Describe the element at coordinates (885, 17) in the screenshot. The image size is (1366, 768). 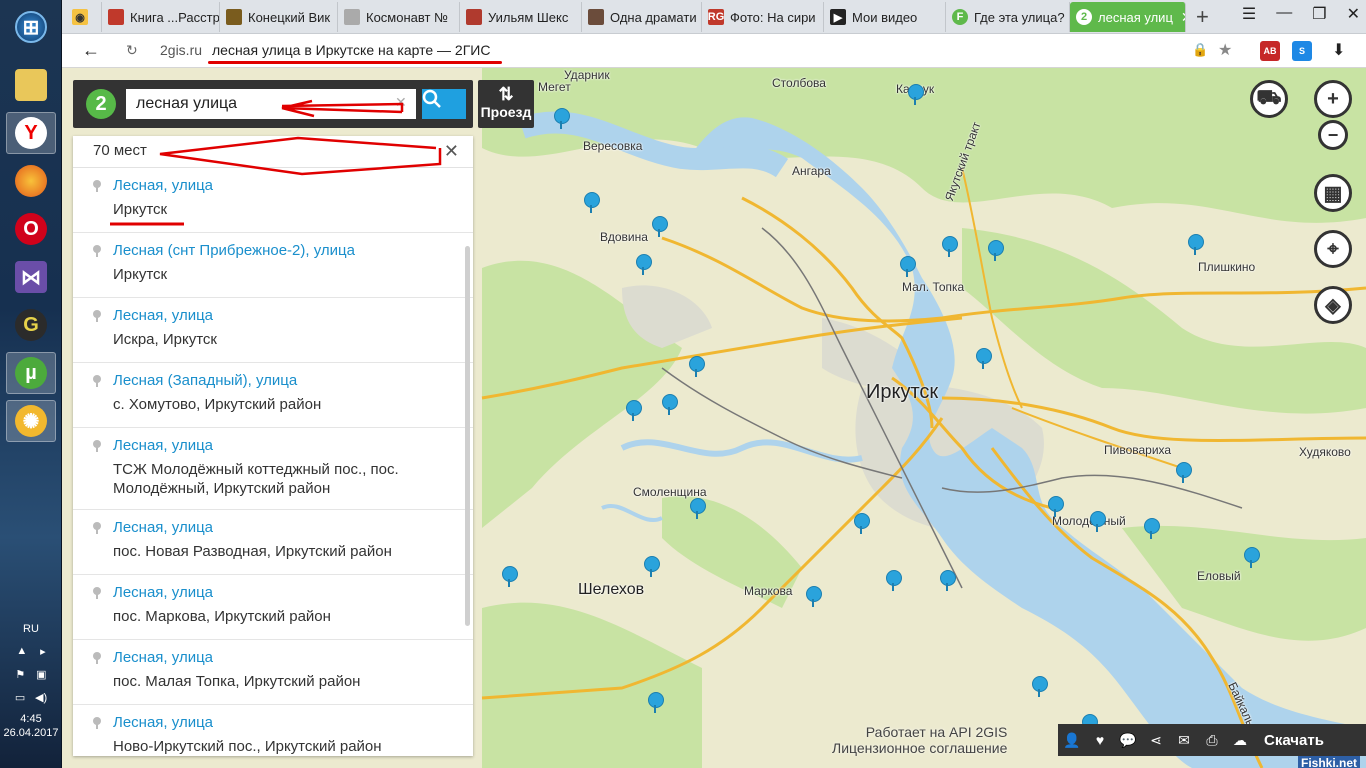
I see `tab-7: ▶ Мои видео` at that location.